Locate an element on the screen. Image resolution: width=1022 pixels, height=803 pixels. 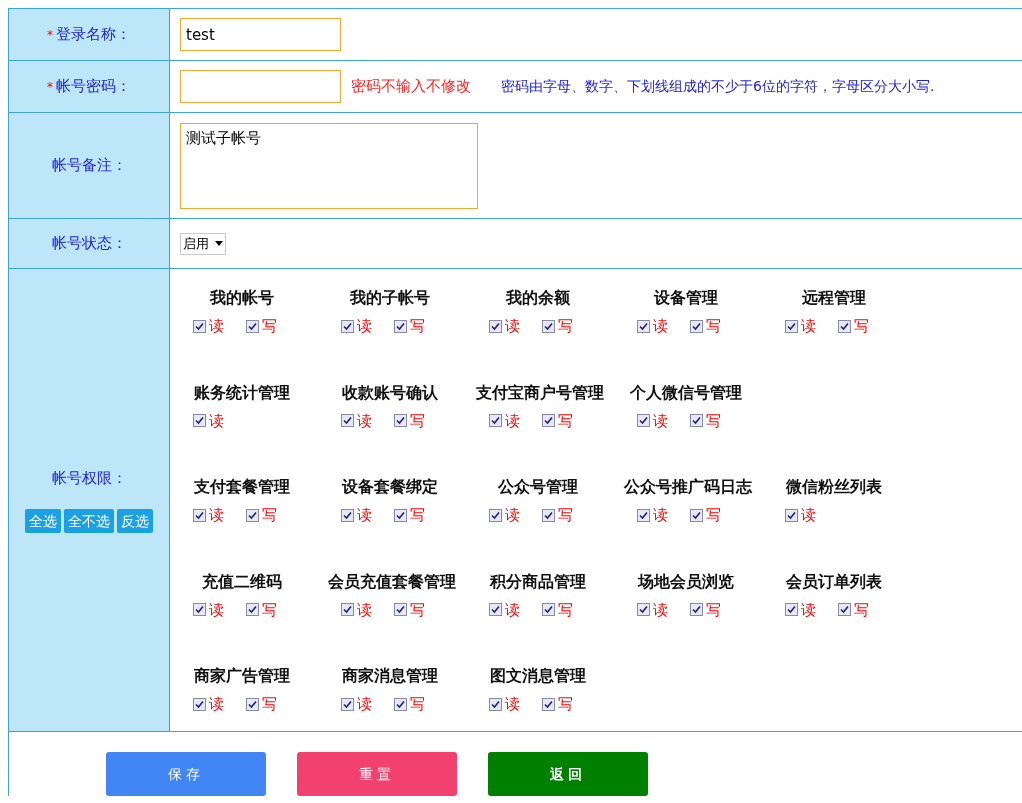
password-note: 密码不输入不修改 is located at coordinates (411, 87).